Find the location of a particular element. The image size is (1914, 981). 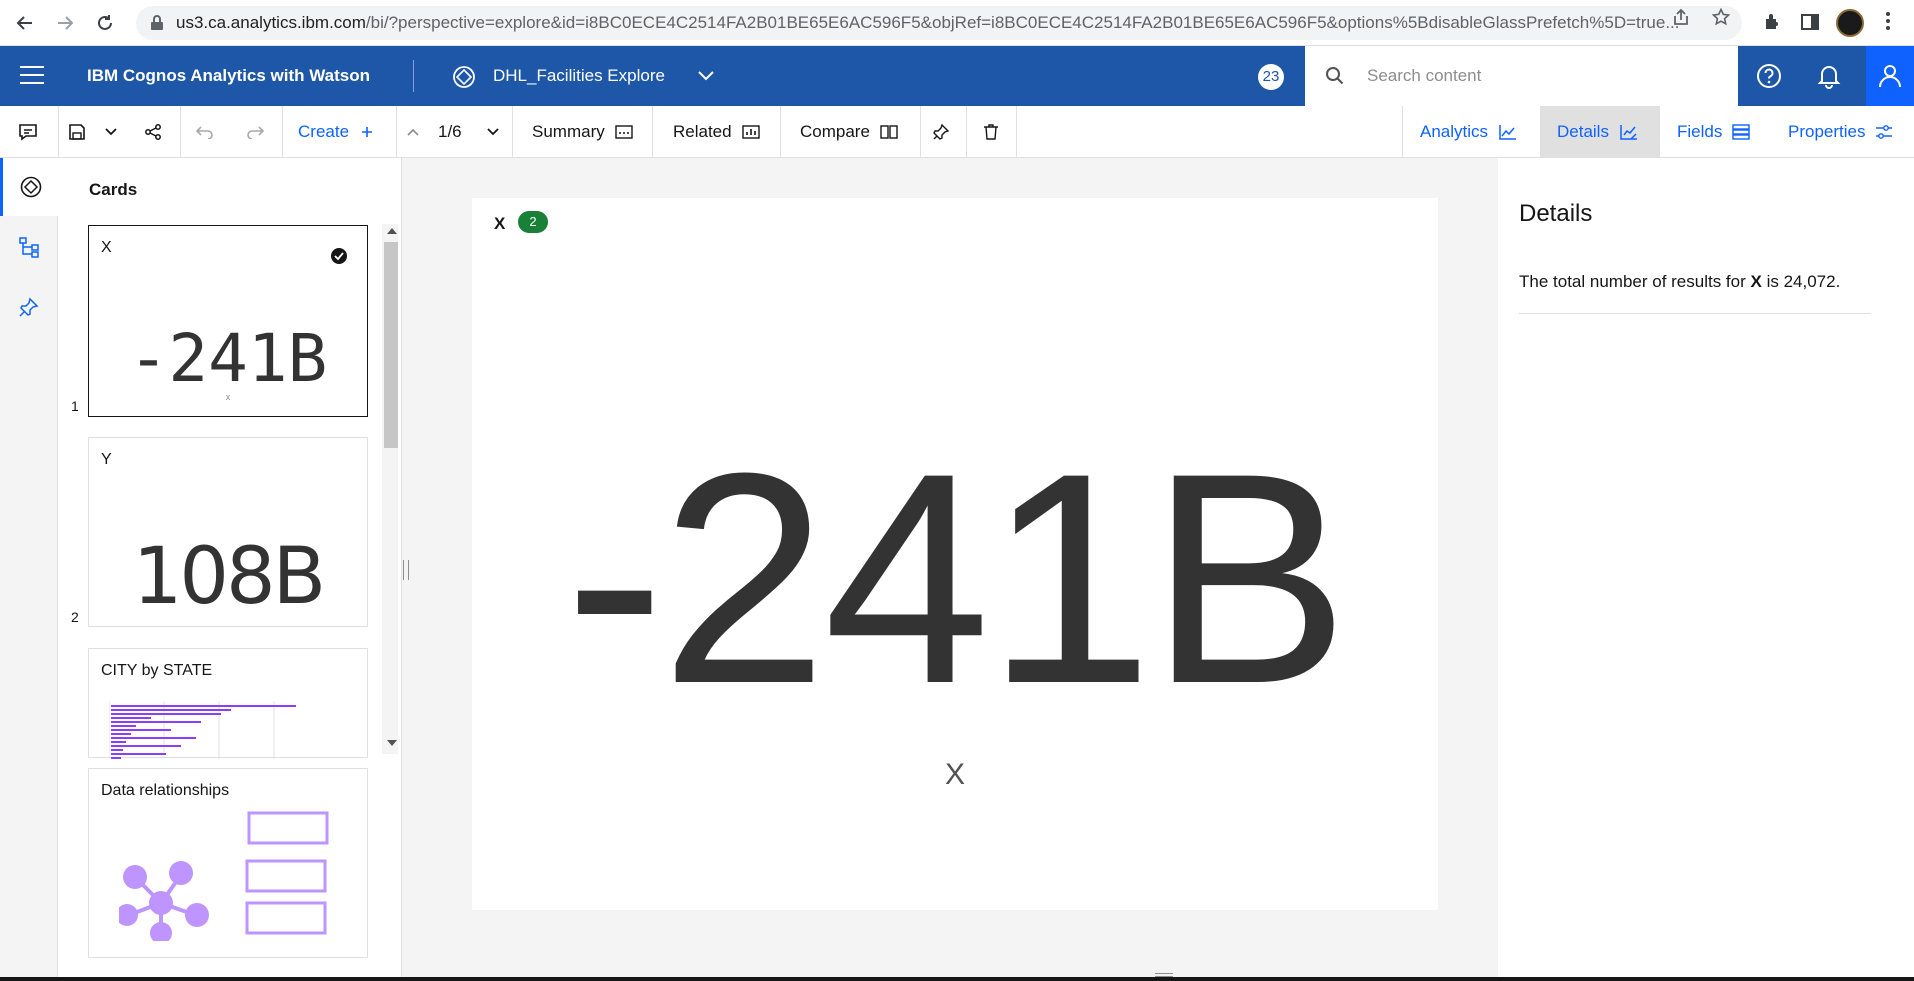

scroll-up-icon is located at coordinates (392, 231).